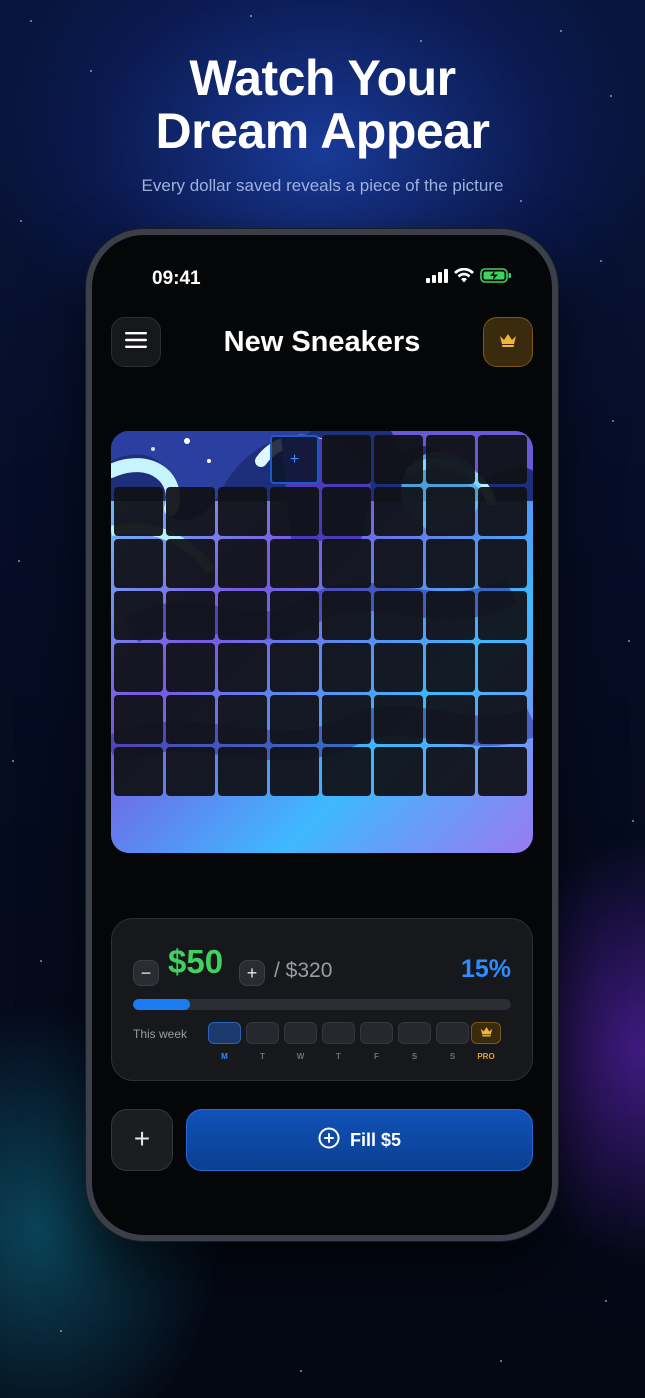  What do you see at coordinates (224, 1056) in the screenshot?
I see `day-label: M` at bounding box center [224, 1056].